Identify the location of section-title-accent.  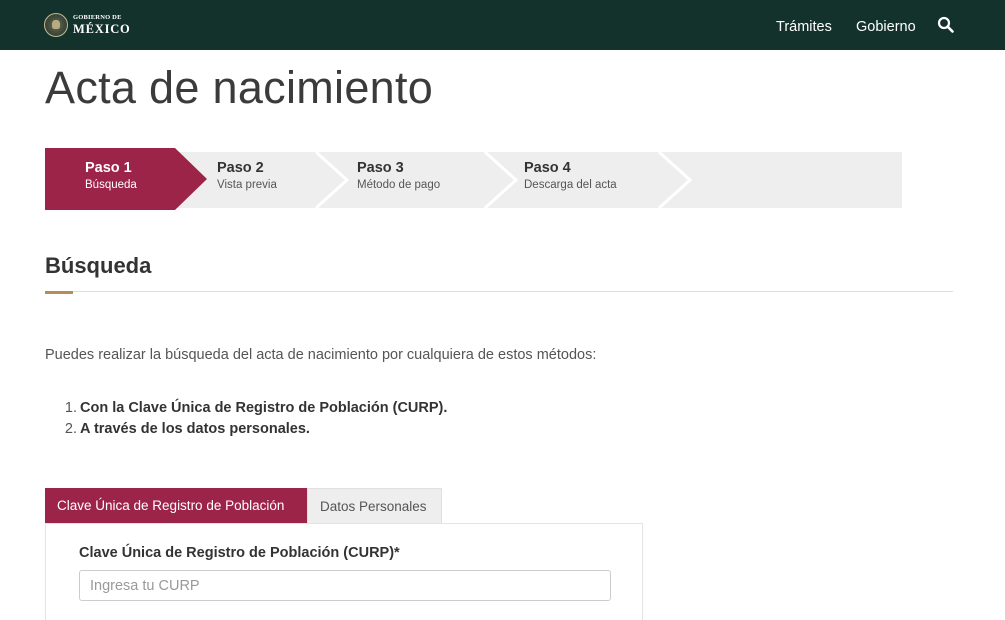
(59, 292).